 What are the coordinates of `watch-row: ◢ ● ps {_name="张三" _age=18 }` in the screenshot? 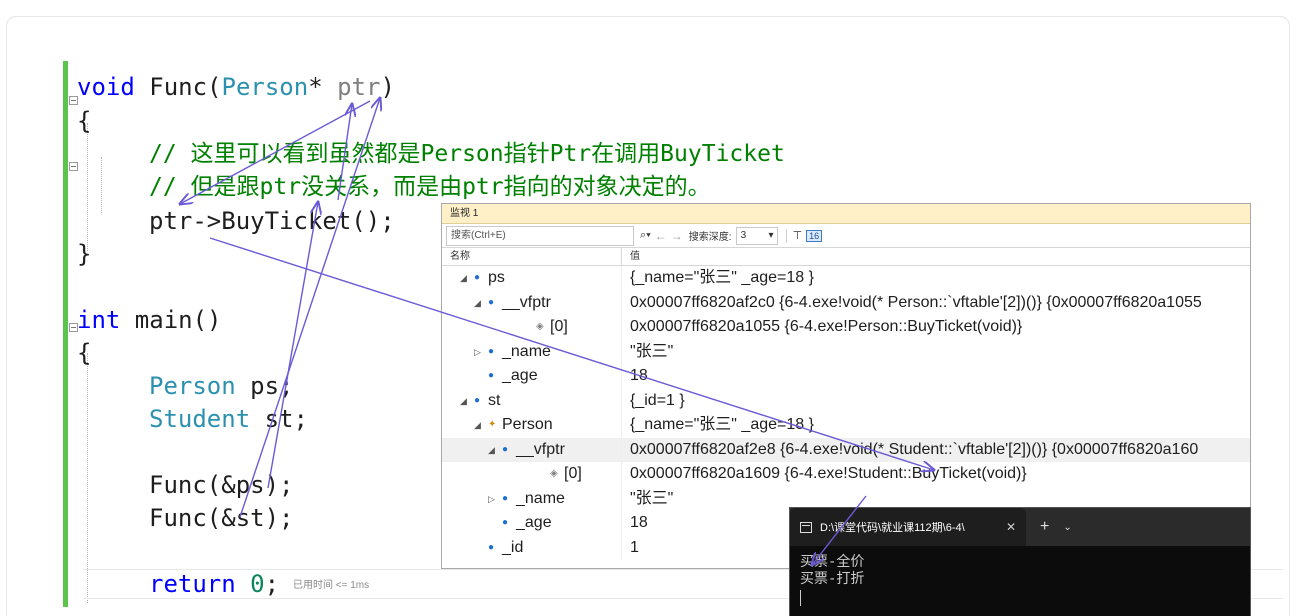 It's located at (846, 278).